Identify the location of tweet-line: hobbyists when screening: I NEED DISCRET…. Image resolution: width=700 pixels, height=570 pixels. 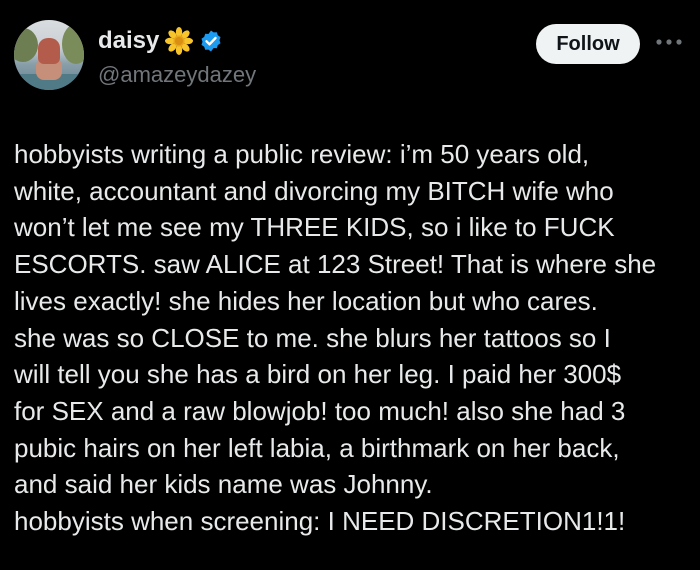
(320, 521).